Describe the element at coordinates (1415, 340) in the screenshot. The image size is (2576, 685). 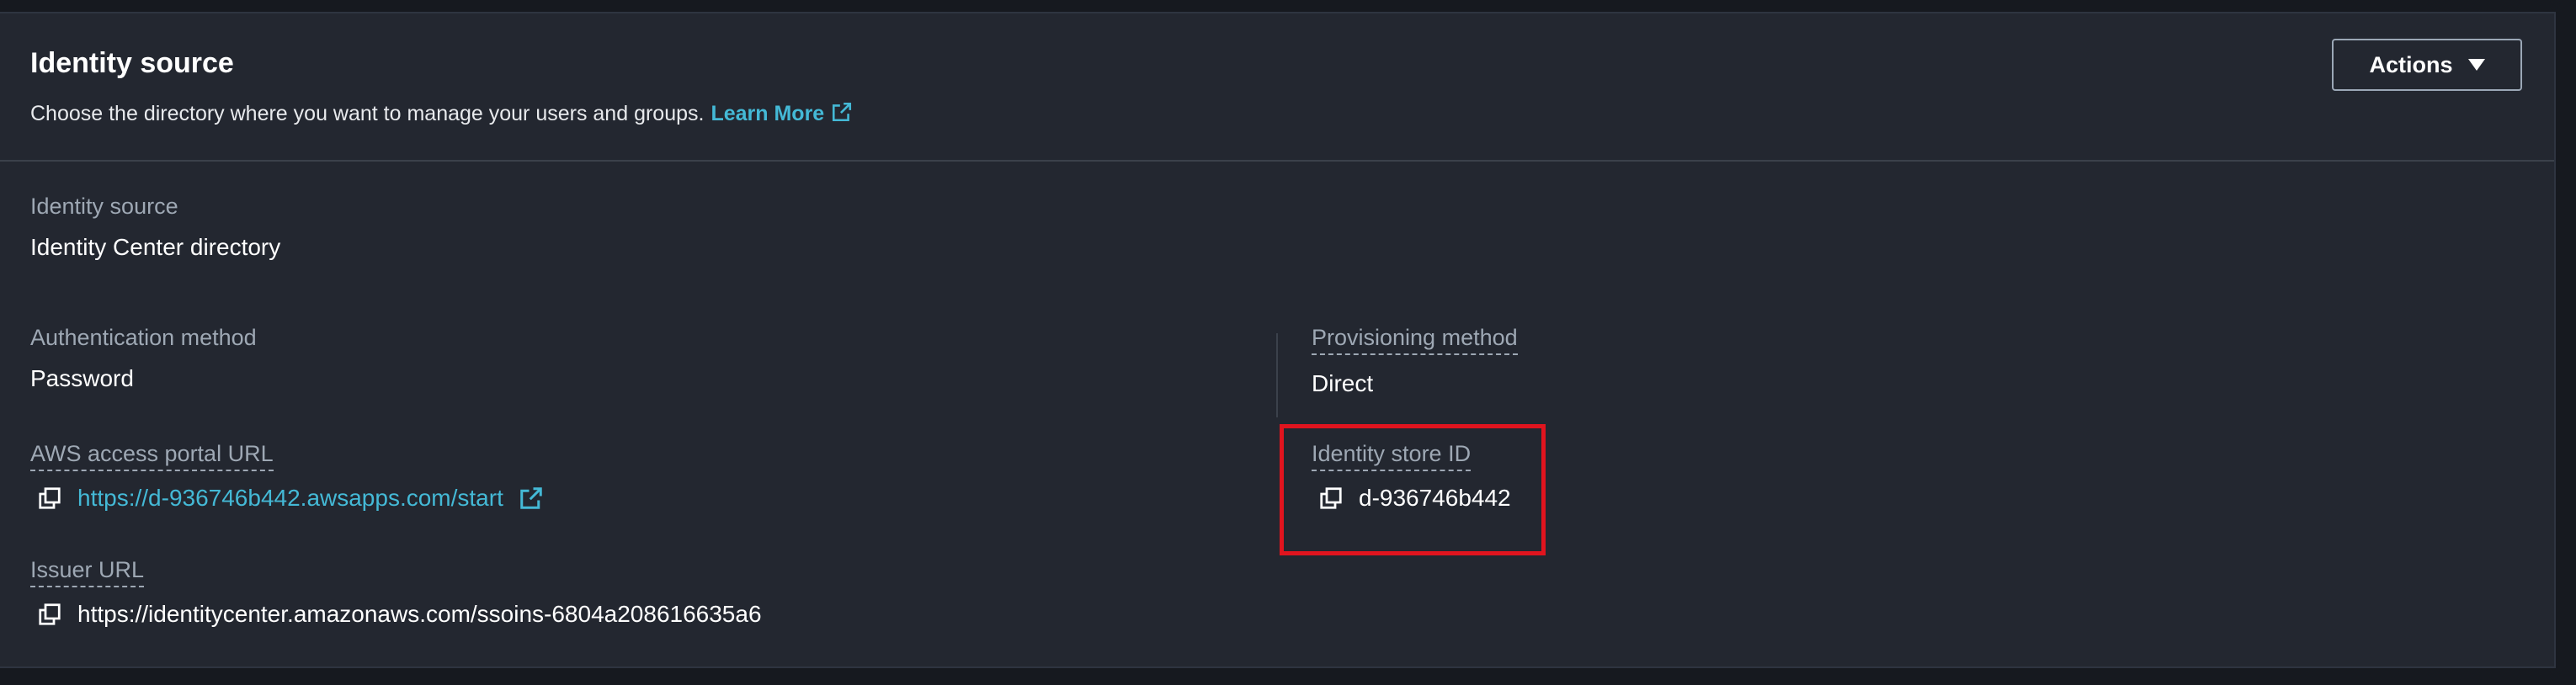
I see `provisioning-method-label: Provisioning method` at that location.